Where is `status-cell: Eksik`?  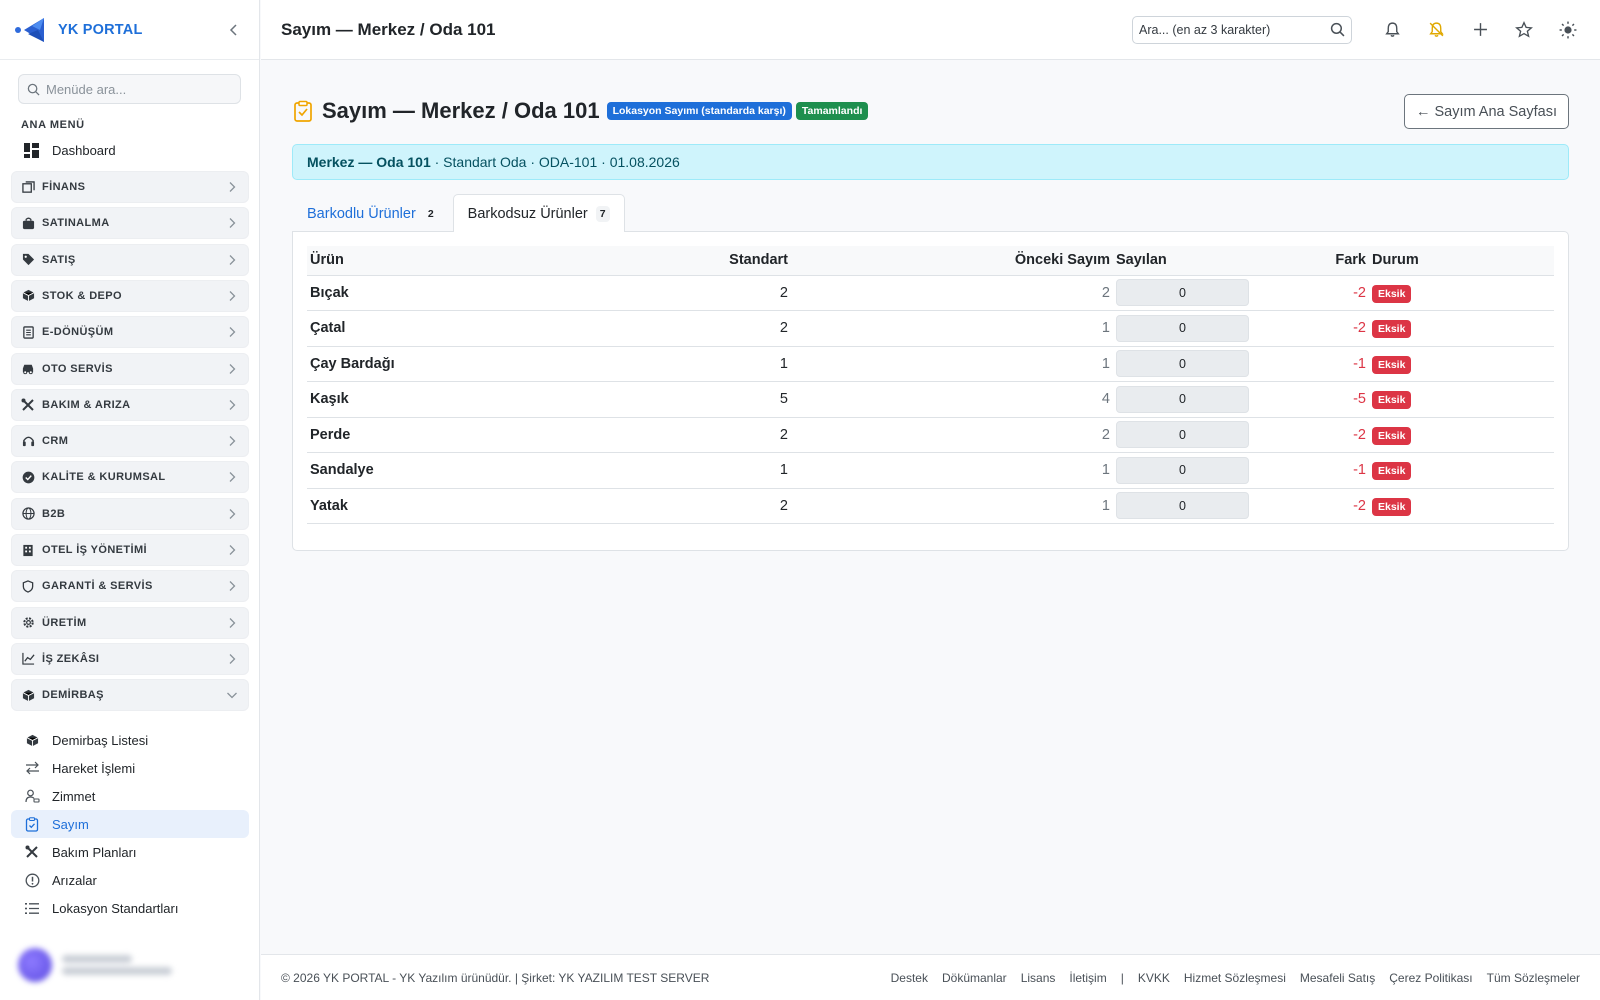
status-cell: Eksik is located at coordinates (1461, 399).